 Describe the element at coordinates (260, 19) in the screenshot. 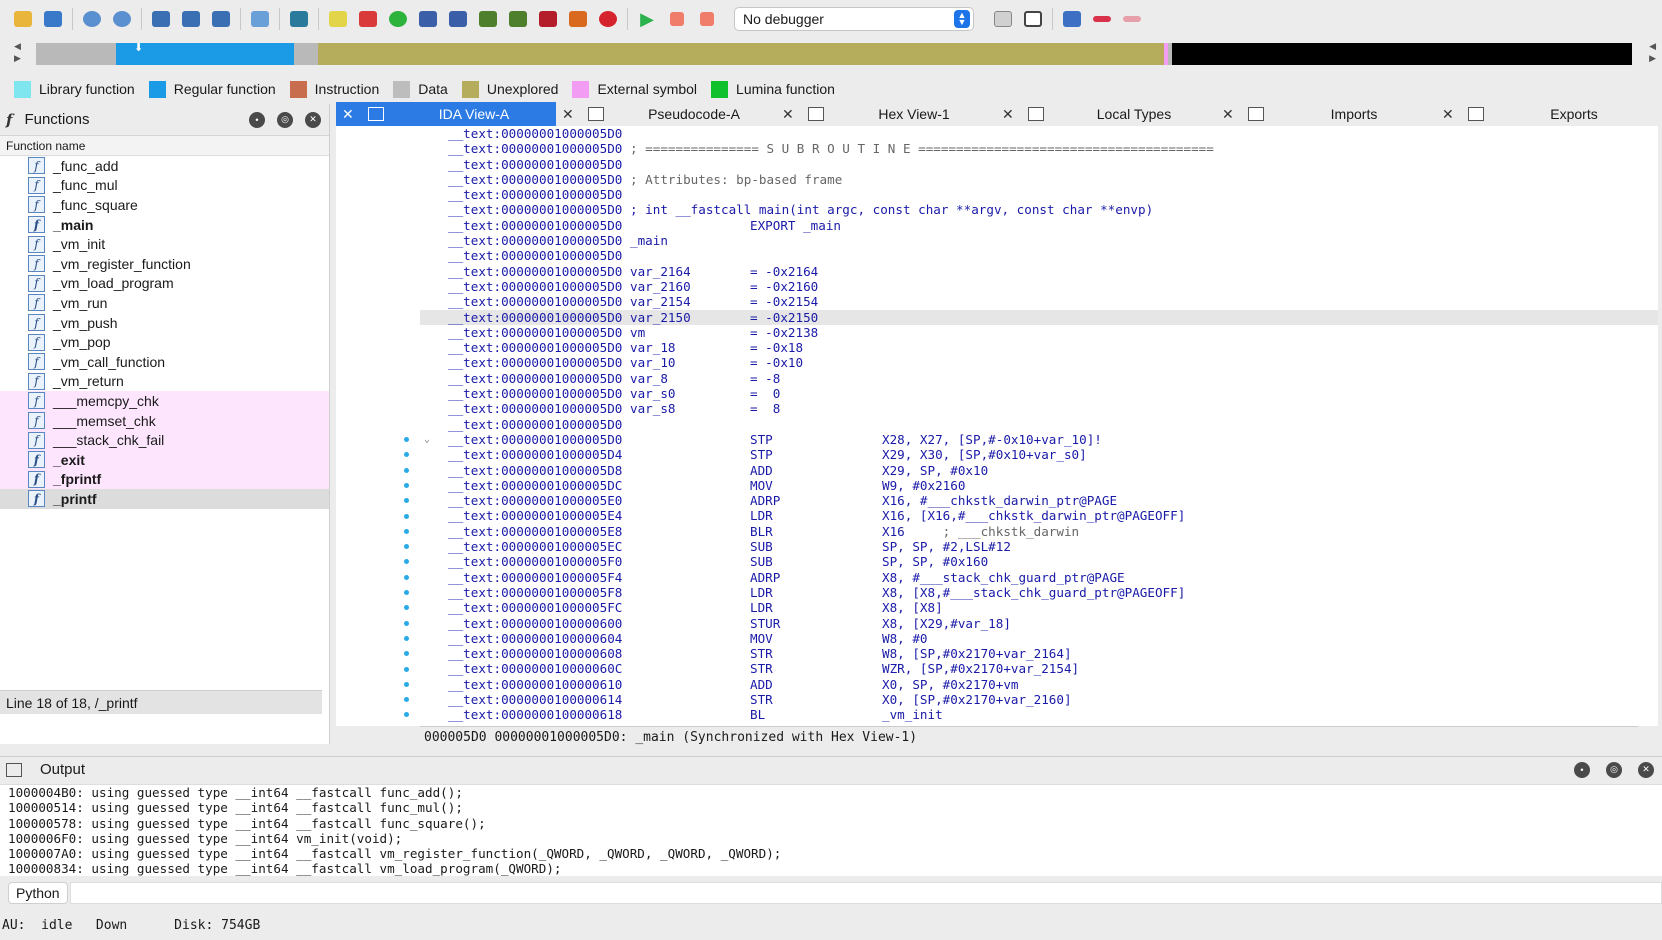

I see `graph-view-button` at that location.